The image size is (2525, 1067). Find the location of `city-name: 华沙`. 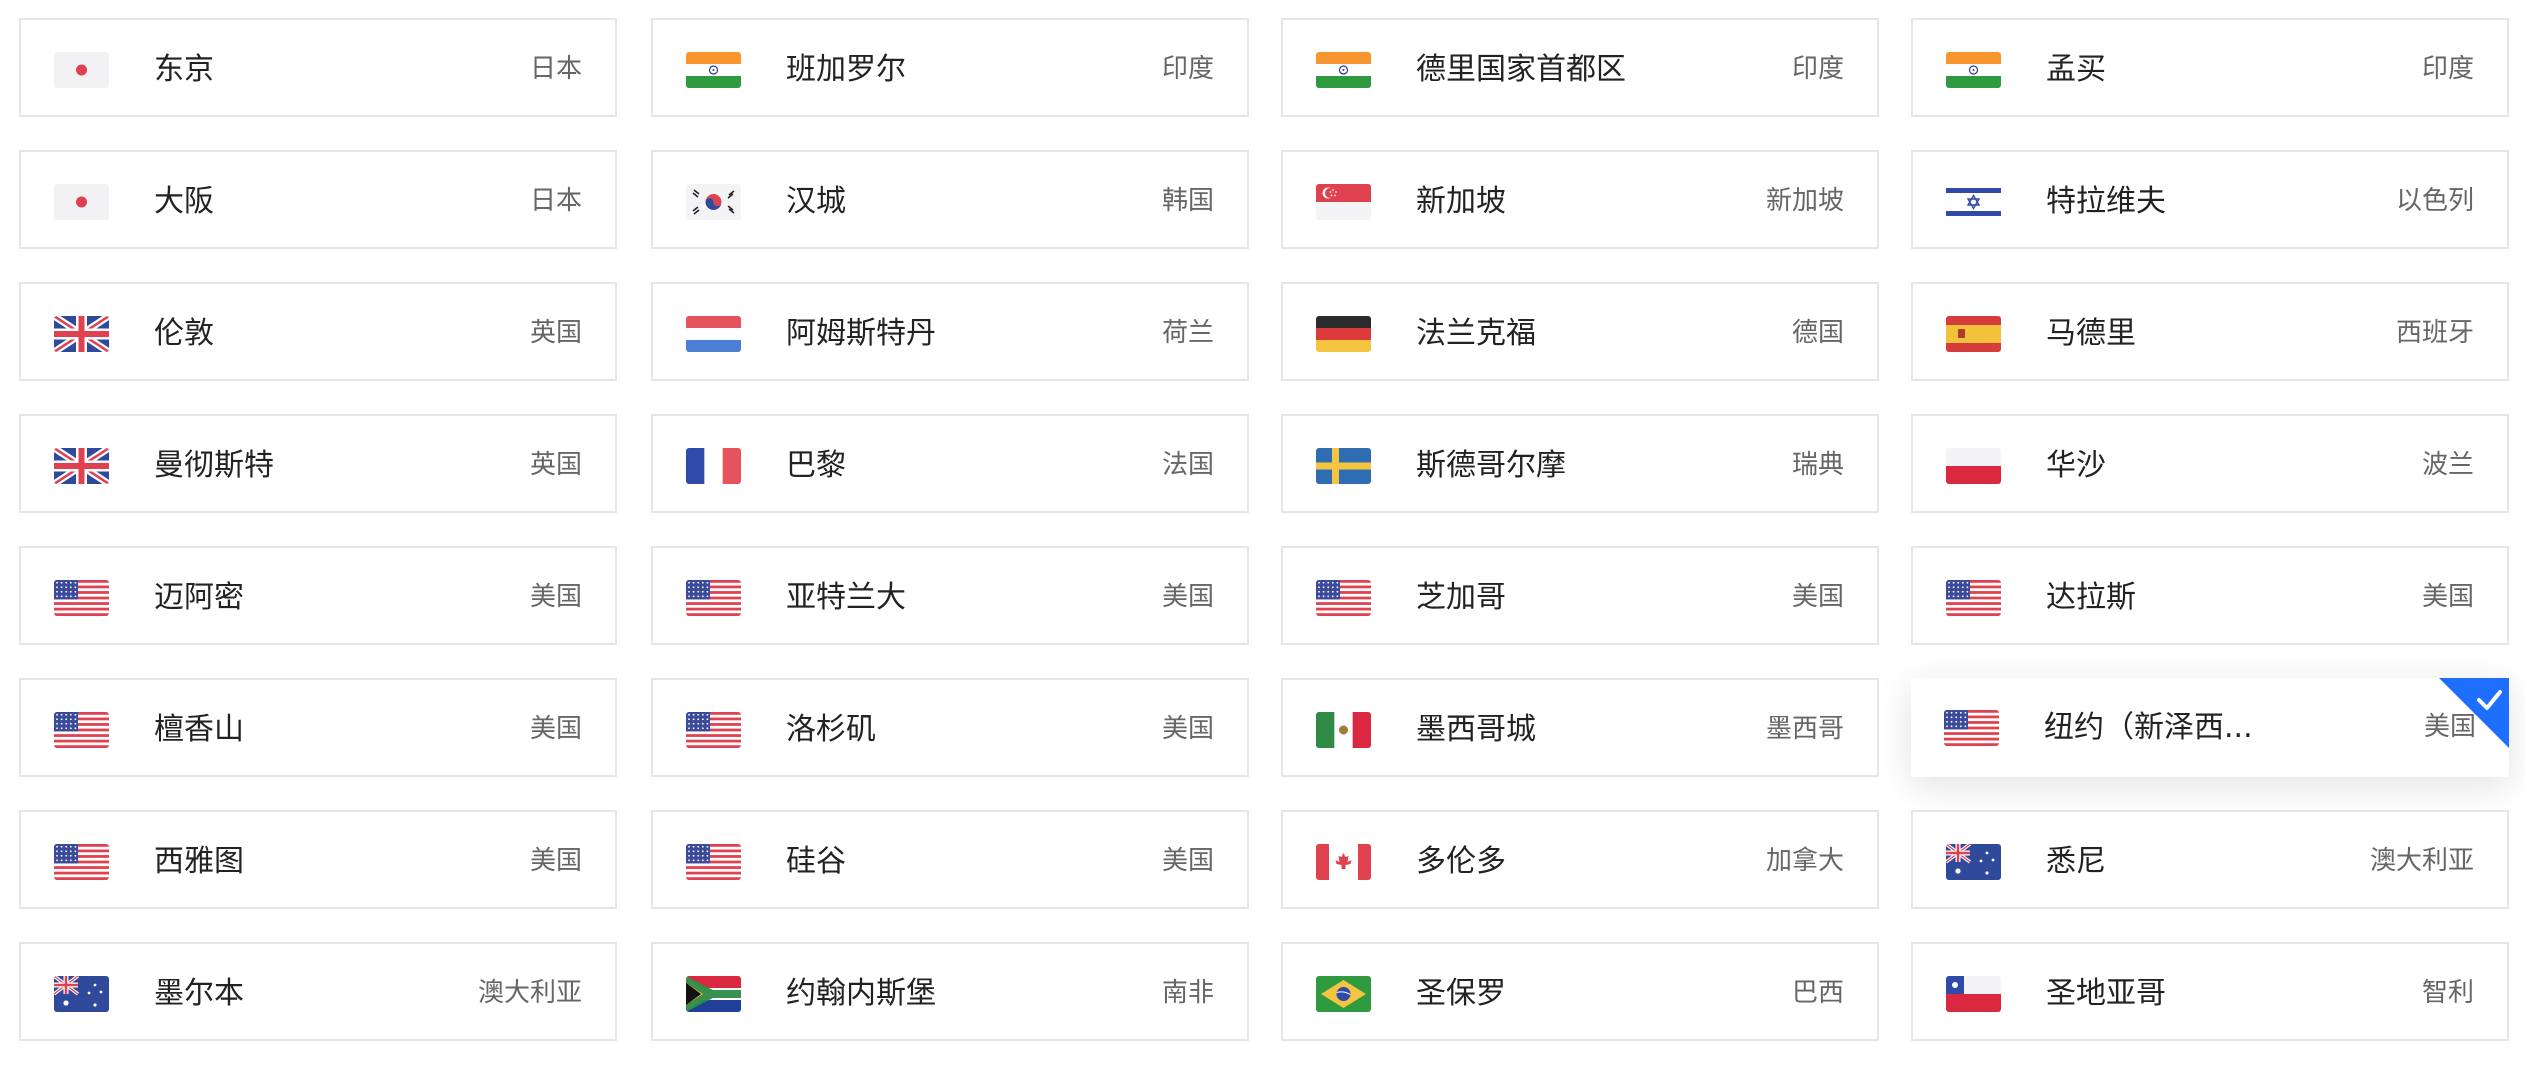

city-name: 华沙 is located at coordinates (2076, 465).